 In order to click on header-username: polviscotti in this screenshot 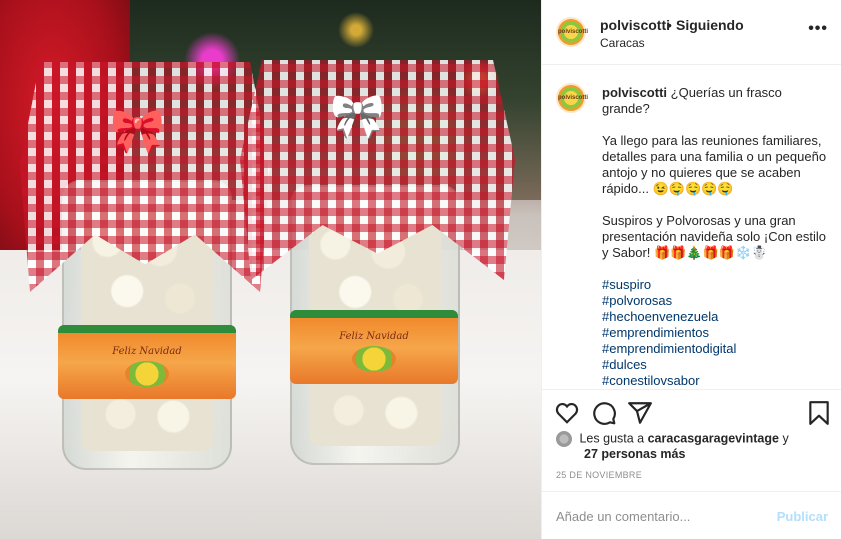, I will do `click(635, 25)`.